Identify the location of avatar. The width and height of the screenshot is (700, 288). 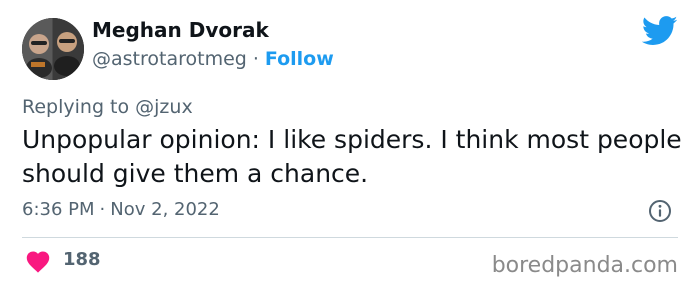
(53, 49).